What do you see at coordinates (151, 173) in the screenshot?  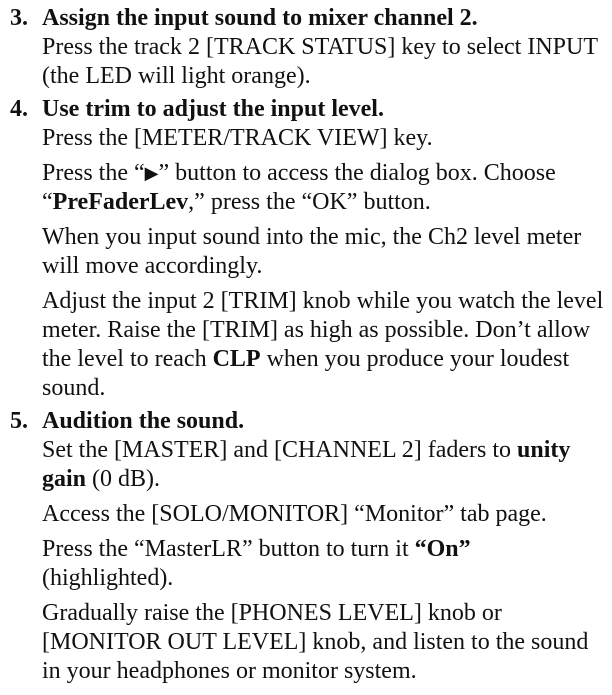 I see `play-icon: ▶︎` at bounding box center [151, 173].